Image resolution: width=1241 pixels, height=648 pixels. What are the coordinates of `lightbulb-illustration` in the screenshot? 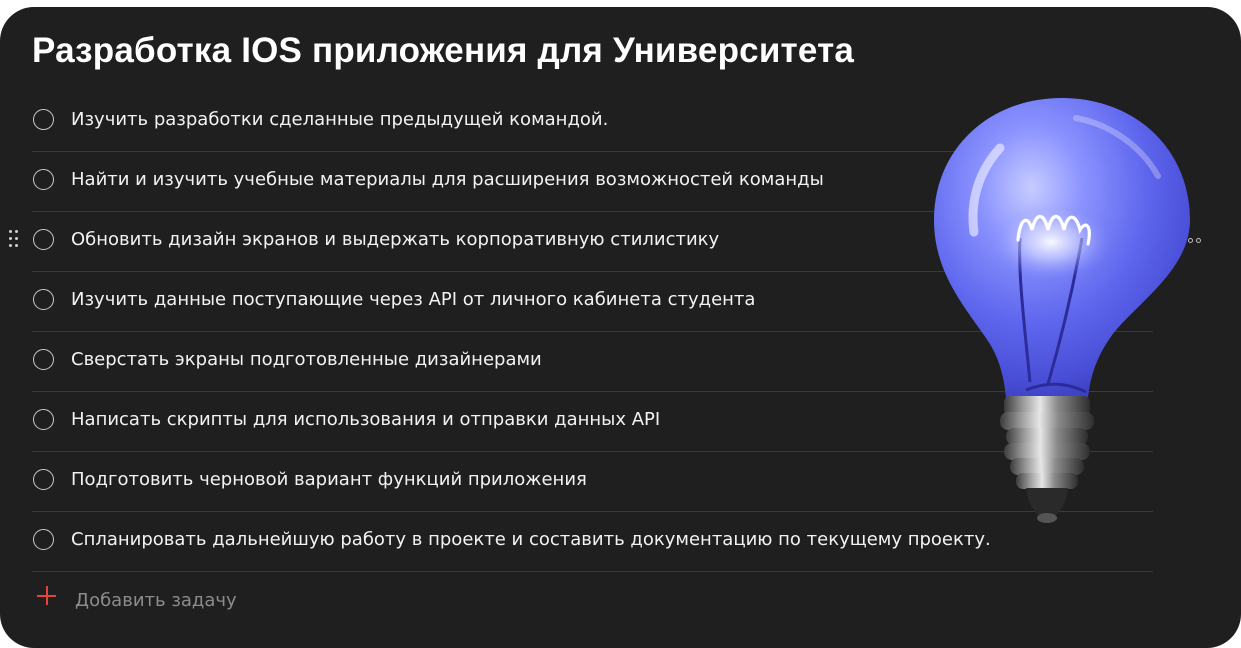 It's located at (1062, 310).